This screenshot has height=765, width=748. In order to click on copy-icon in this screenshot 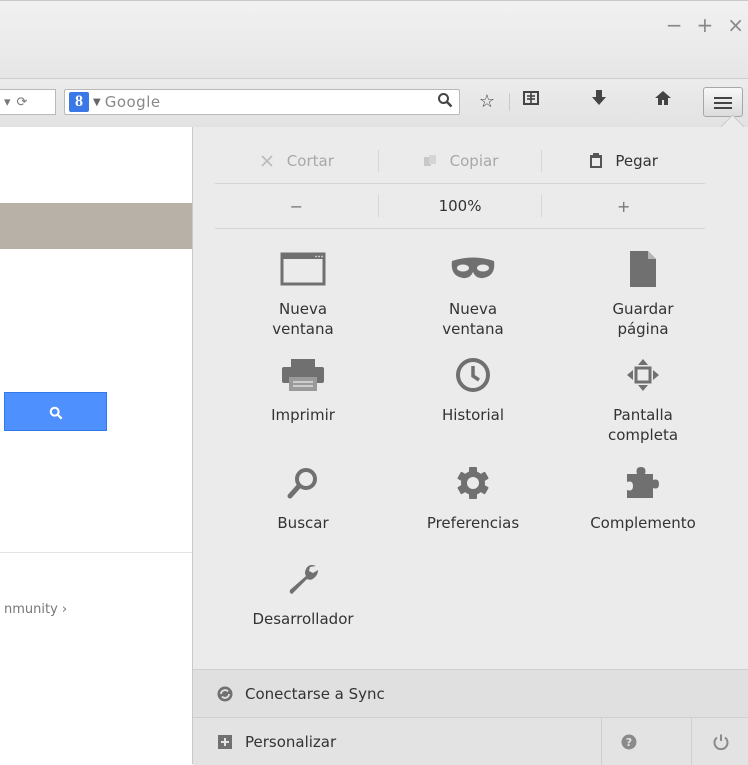, I will do `click(429, 160)`.